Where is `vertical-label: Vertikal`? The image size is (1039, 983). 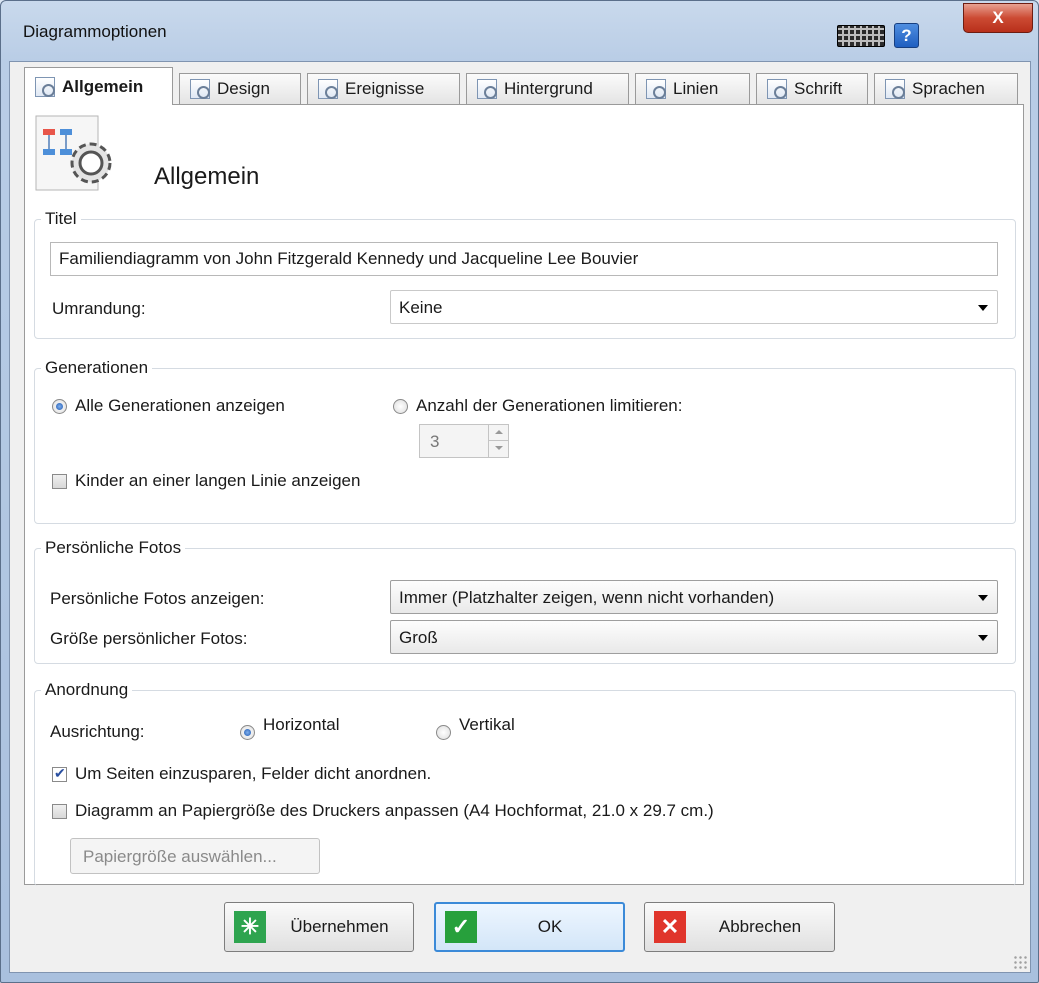 vertical-label: Vertikal is located at coordinates (487, 724).